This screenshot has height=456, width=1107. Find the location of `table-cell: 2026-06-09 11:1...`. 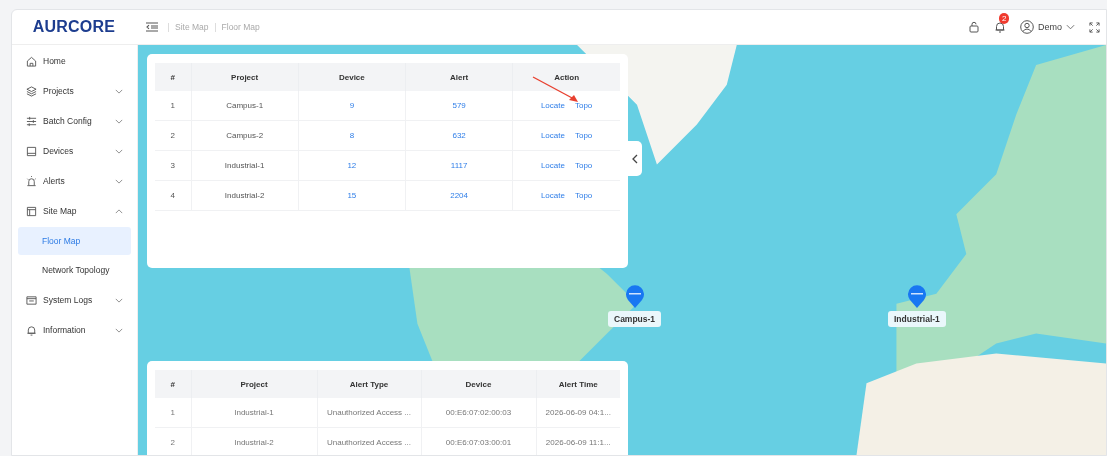

table-cell: 2026-06-09 11:1... is located at coordinates (578, 441).